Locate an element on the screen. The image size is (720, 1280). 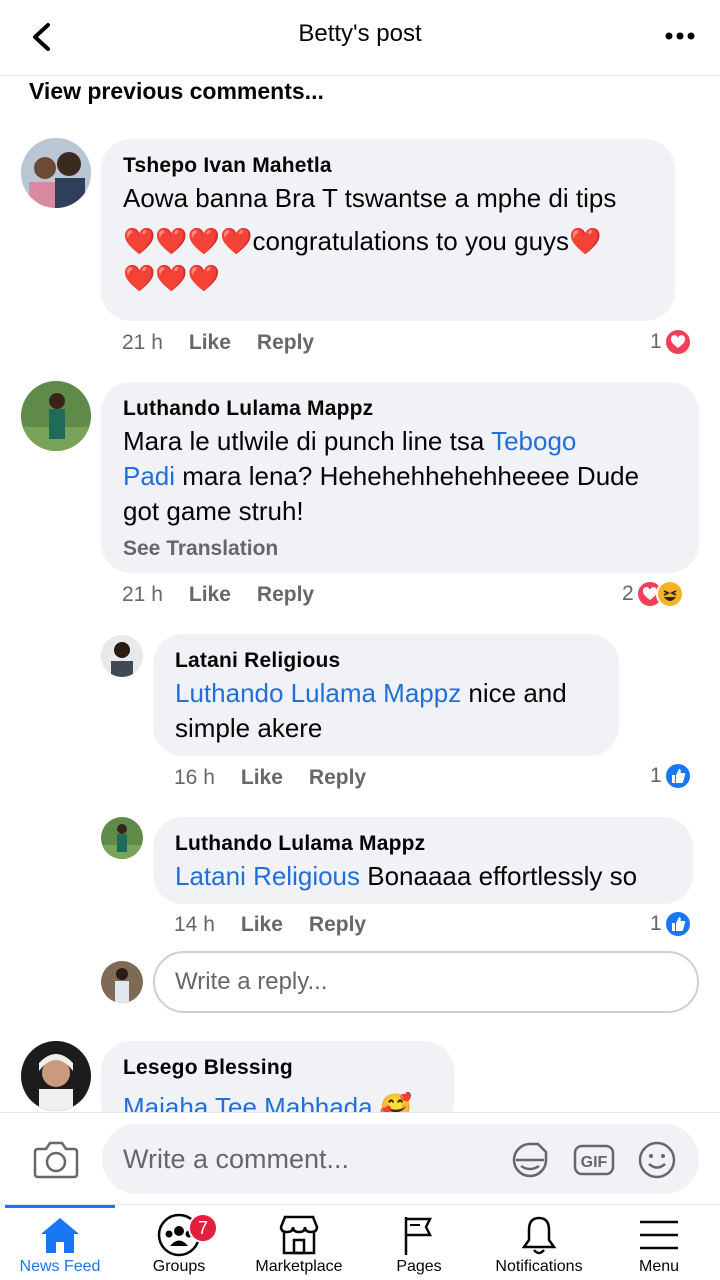
more-options-button is located at coordinates (680, 36).